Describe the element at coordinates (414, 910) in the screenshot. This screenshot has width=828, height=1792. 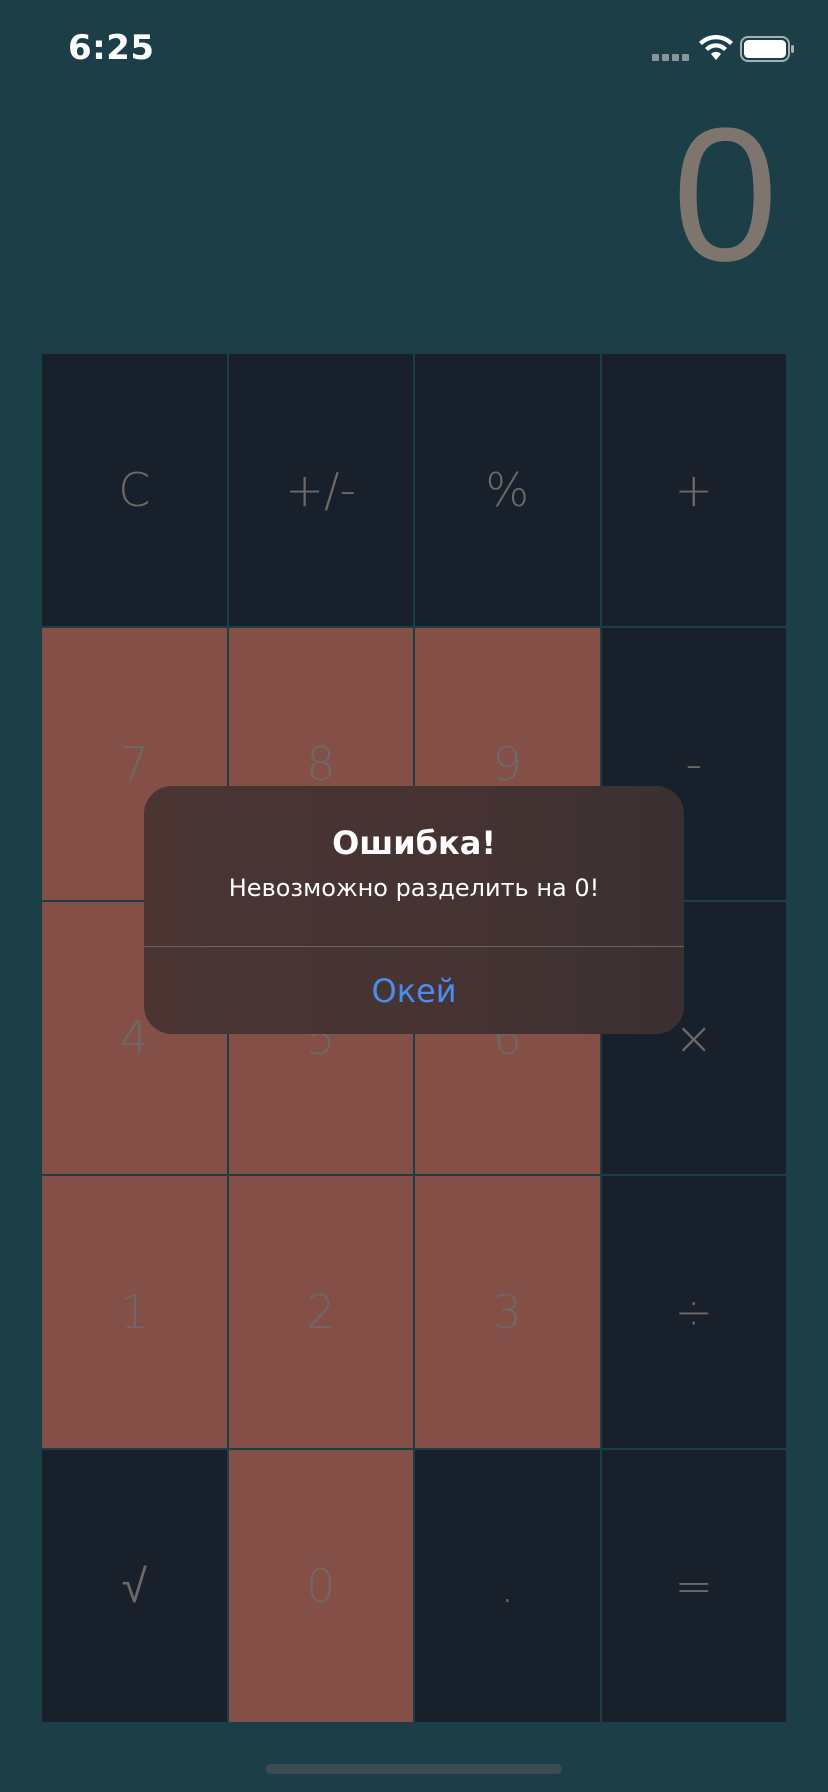
I see `error-alert: Ошибка! Невозможно разделить на 0! Окей` at that location.